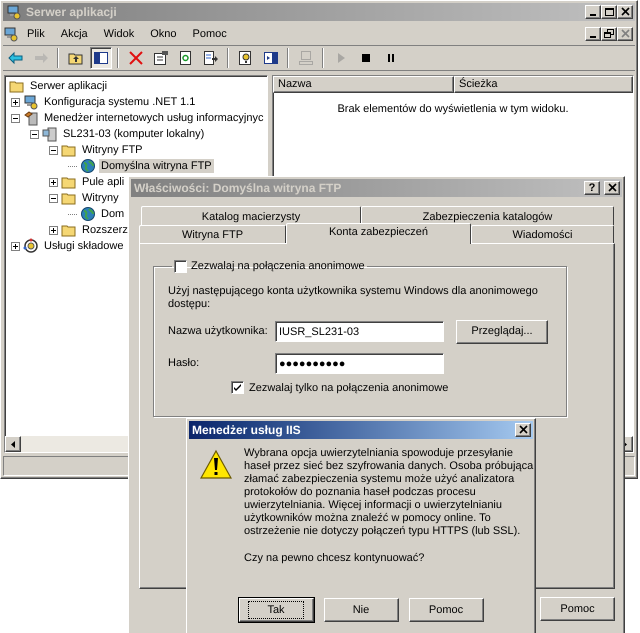 Image resolution: width=640 pixels, height=633 pixels. Describe the element at coordinates (163, 34) in the screenshot. I see `menu-item: Okno` at that location.